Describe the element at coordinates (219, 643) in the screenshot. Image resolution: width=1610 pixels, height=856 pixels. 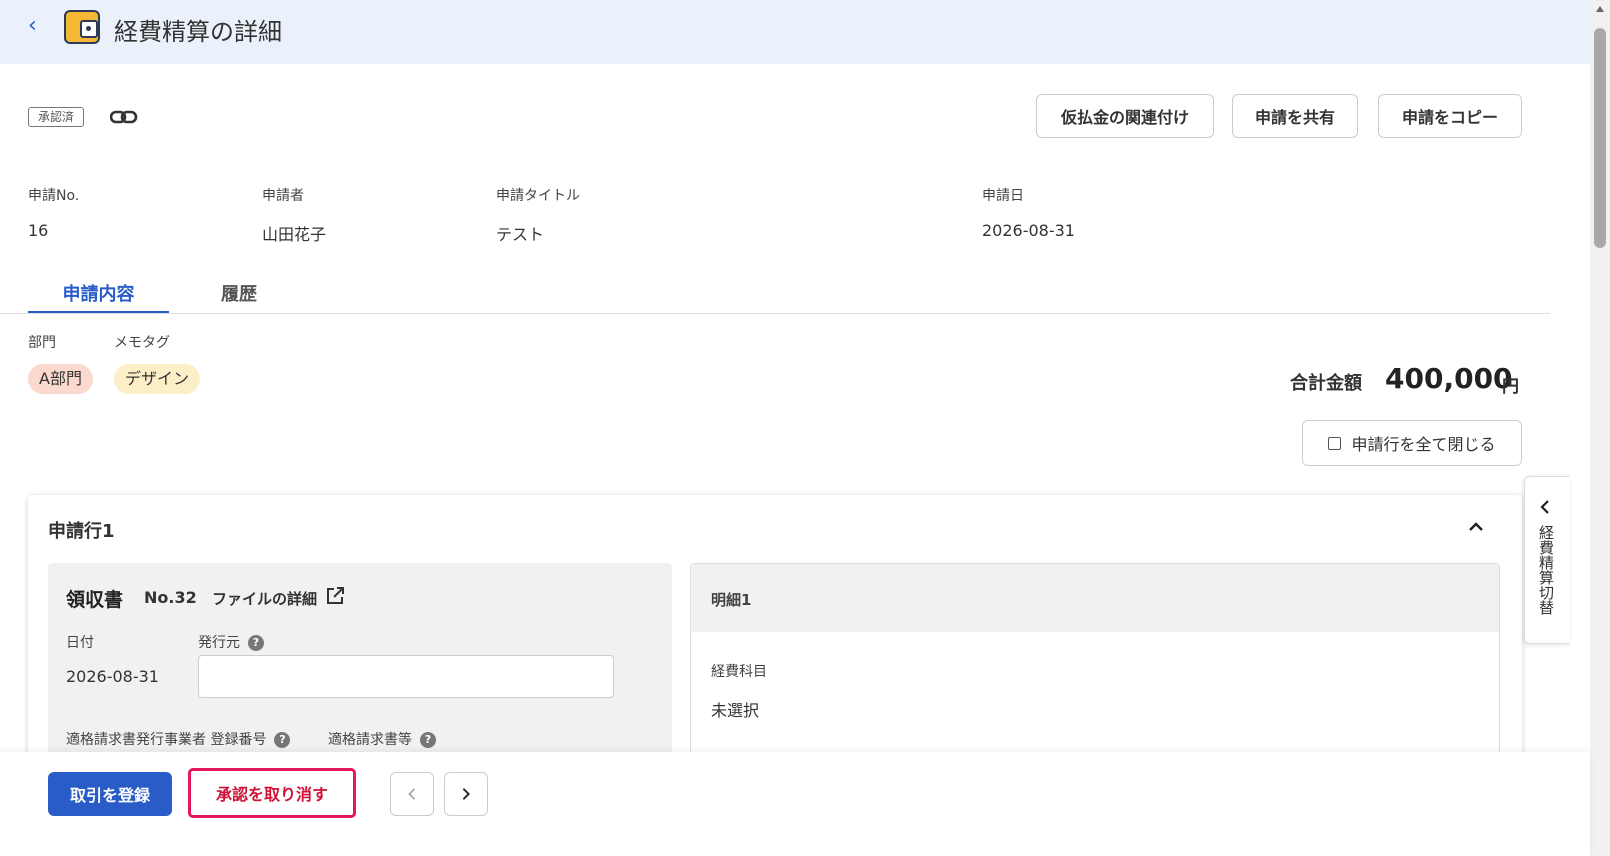
I see `issuer-label: 発行元` at that location.